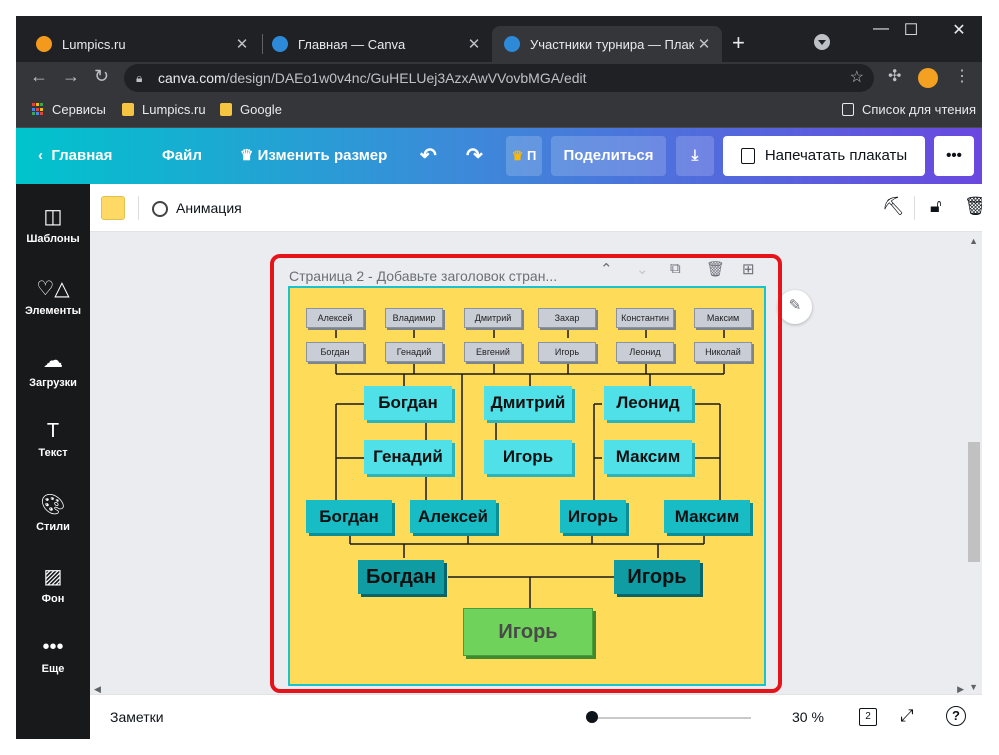 Image resolution: width=999 pixels, height=755 pixels. What do you see at coordinates (53, 289) in the screenshot?
I see `elements-icon: ♡△` at bounding box center [53, 289].